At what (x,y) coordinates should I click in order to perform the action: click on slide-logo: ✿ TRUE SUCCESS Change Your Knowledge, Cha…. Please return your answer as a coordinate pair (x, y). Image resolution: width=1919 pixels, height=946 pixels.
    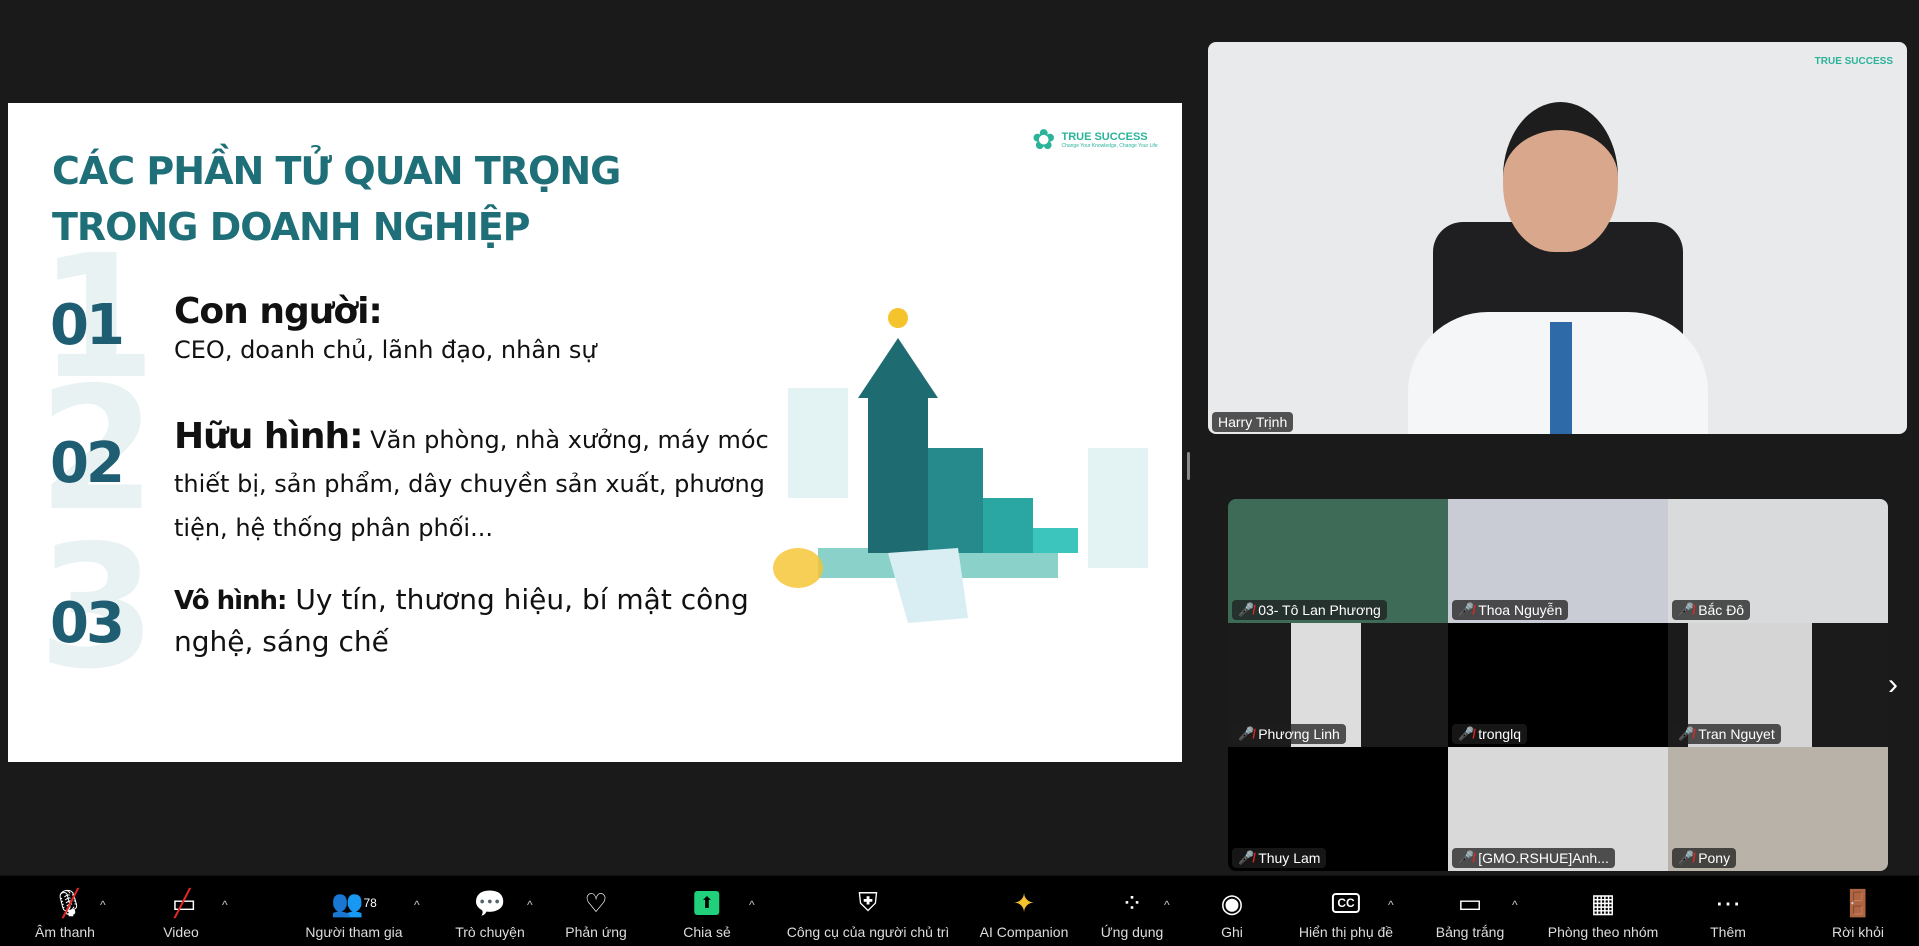
    Looking at the image, I should click on (1095, 139).